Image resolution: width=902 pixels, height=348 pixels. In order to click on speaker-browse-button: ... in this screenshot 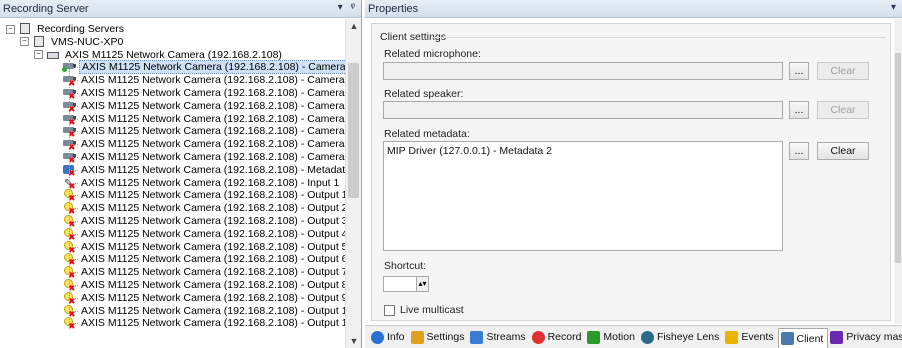, I will do `click(799, 110)`.